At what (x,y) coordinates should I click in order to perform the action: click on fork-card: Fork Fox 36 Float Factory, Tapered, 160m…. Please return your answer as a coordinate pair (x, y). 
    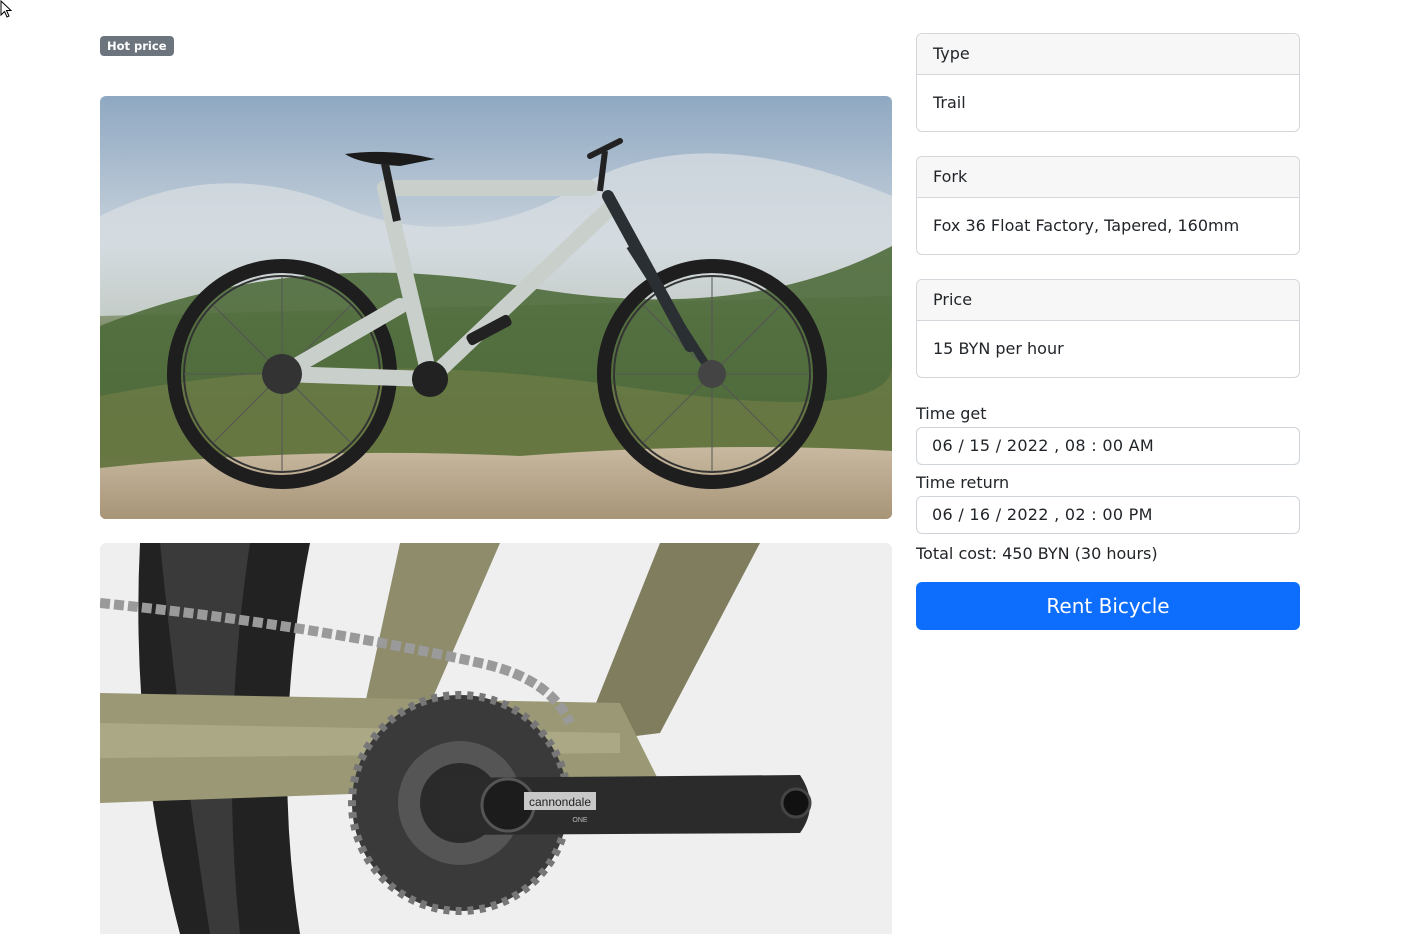
    Looking at the image, I should click on (1108, 205).